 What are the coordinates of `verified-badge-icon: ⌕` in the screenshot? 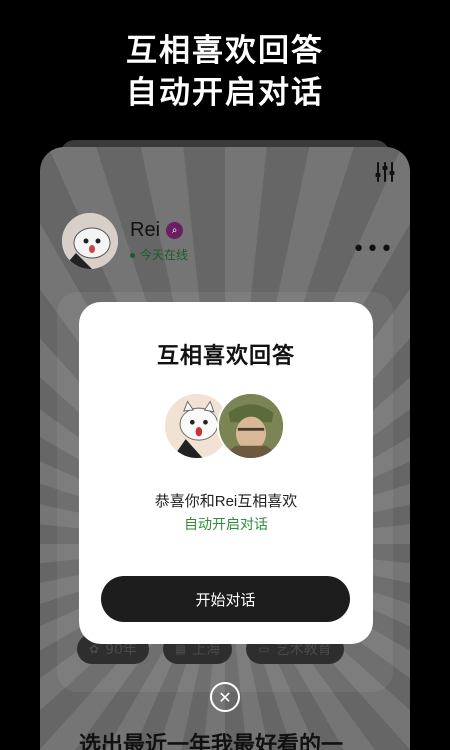 It's located at (175, 230).